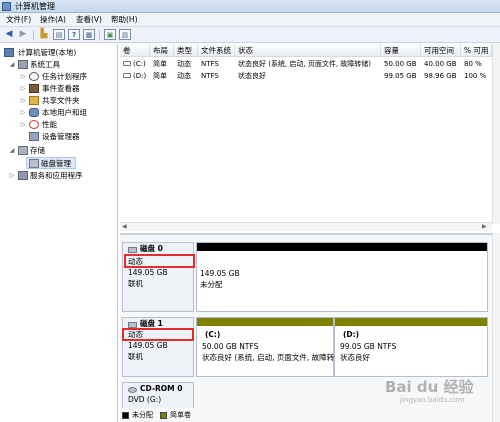  Describe the element at coordinates (184, 64) in the screenshot. I see `cell-type: 动态` at that location.